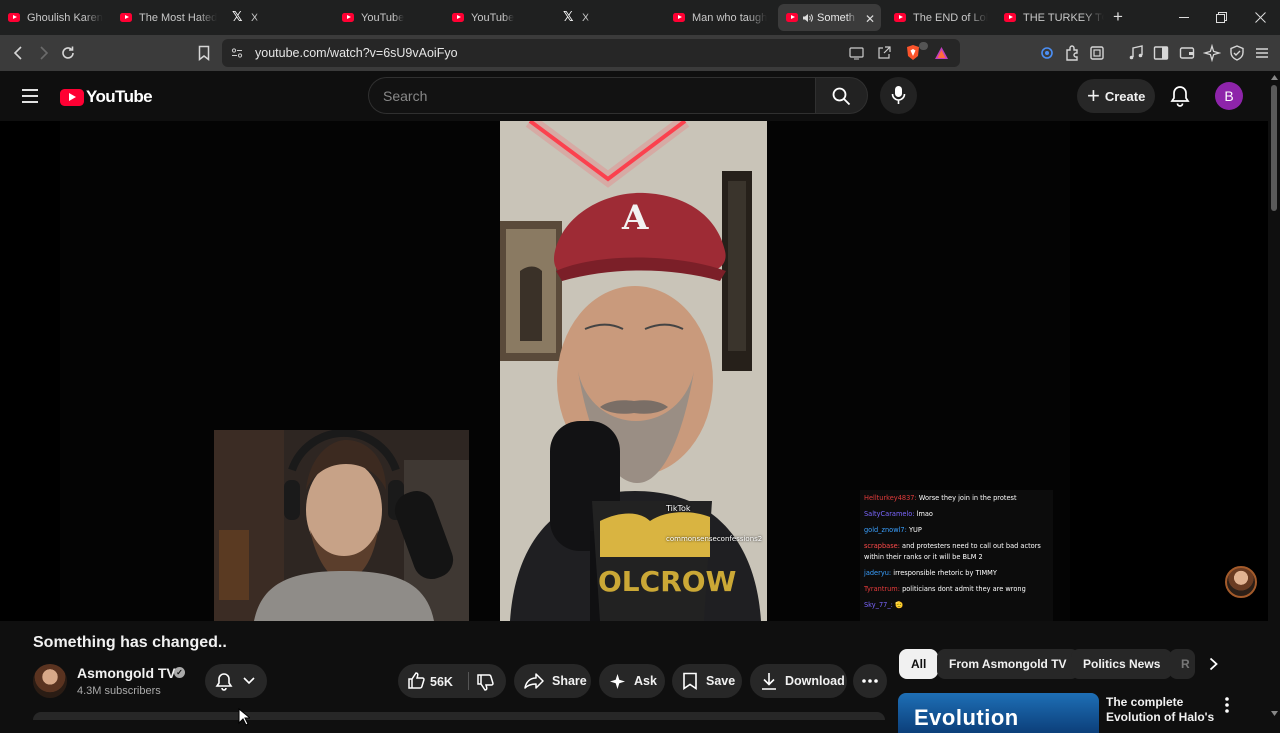 This screenshot has height=733, width=1280. What do you see at coordinates (884, 53) in the screenshot?
I see `share-page-icon` at bounding box center [884, 53].